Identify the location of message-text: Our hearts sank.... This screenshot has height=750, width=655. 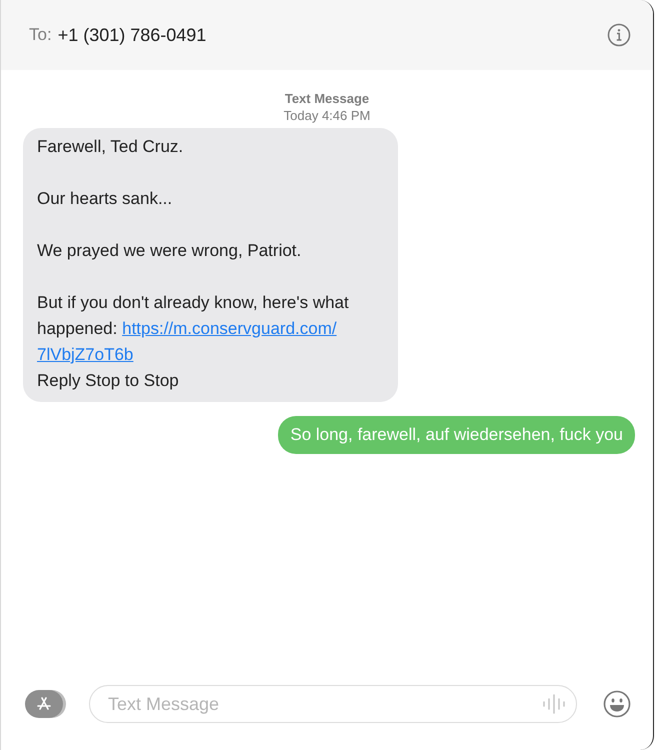
(105, 199).